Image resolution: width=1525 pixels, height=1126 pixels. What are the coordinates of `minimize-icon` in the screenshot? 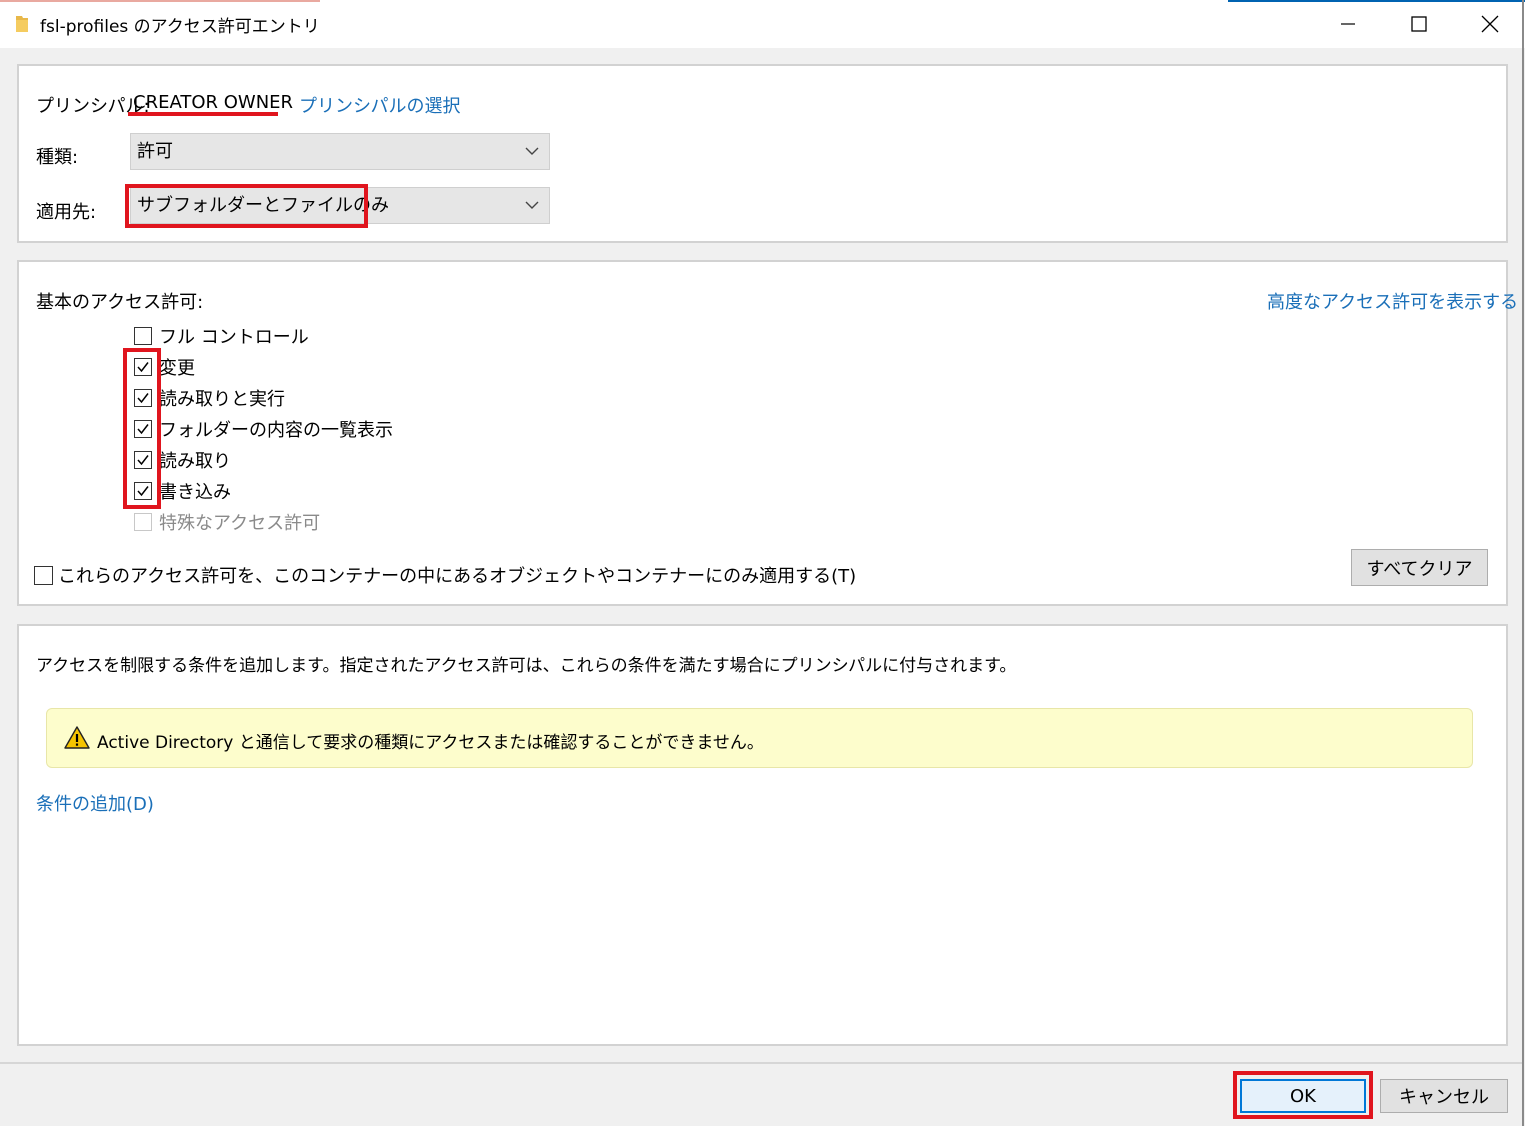 It's located at (1348, 24).